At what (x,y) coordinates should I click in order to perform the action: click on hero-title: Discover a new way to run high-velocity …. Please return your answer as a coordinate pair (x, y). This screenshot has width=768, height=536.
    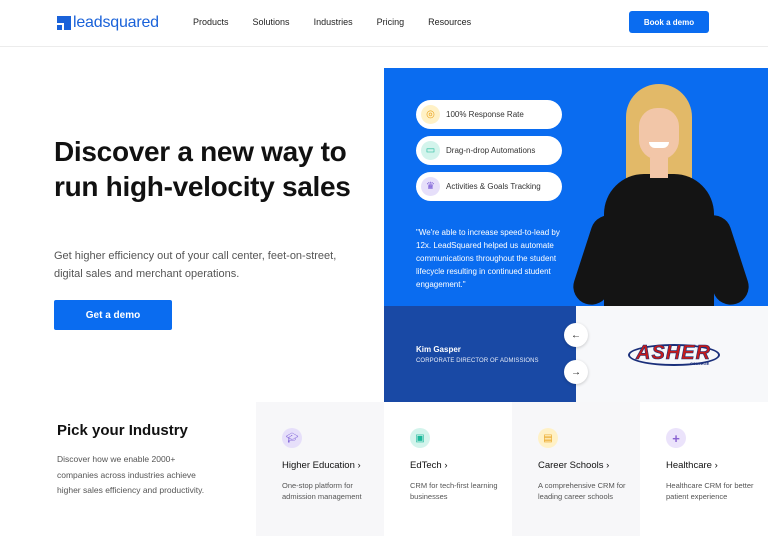
    Looking at the image, I should click on (202, 169).